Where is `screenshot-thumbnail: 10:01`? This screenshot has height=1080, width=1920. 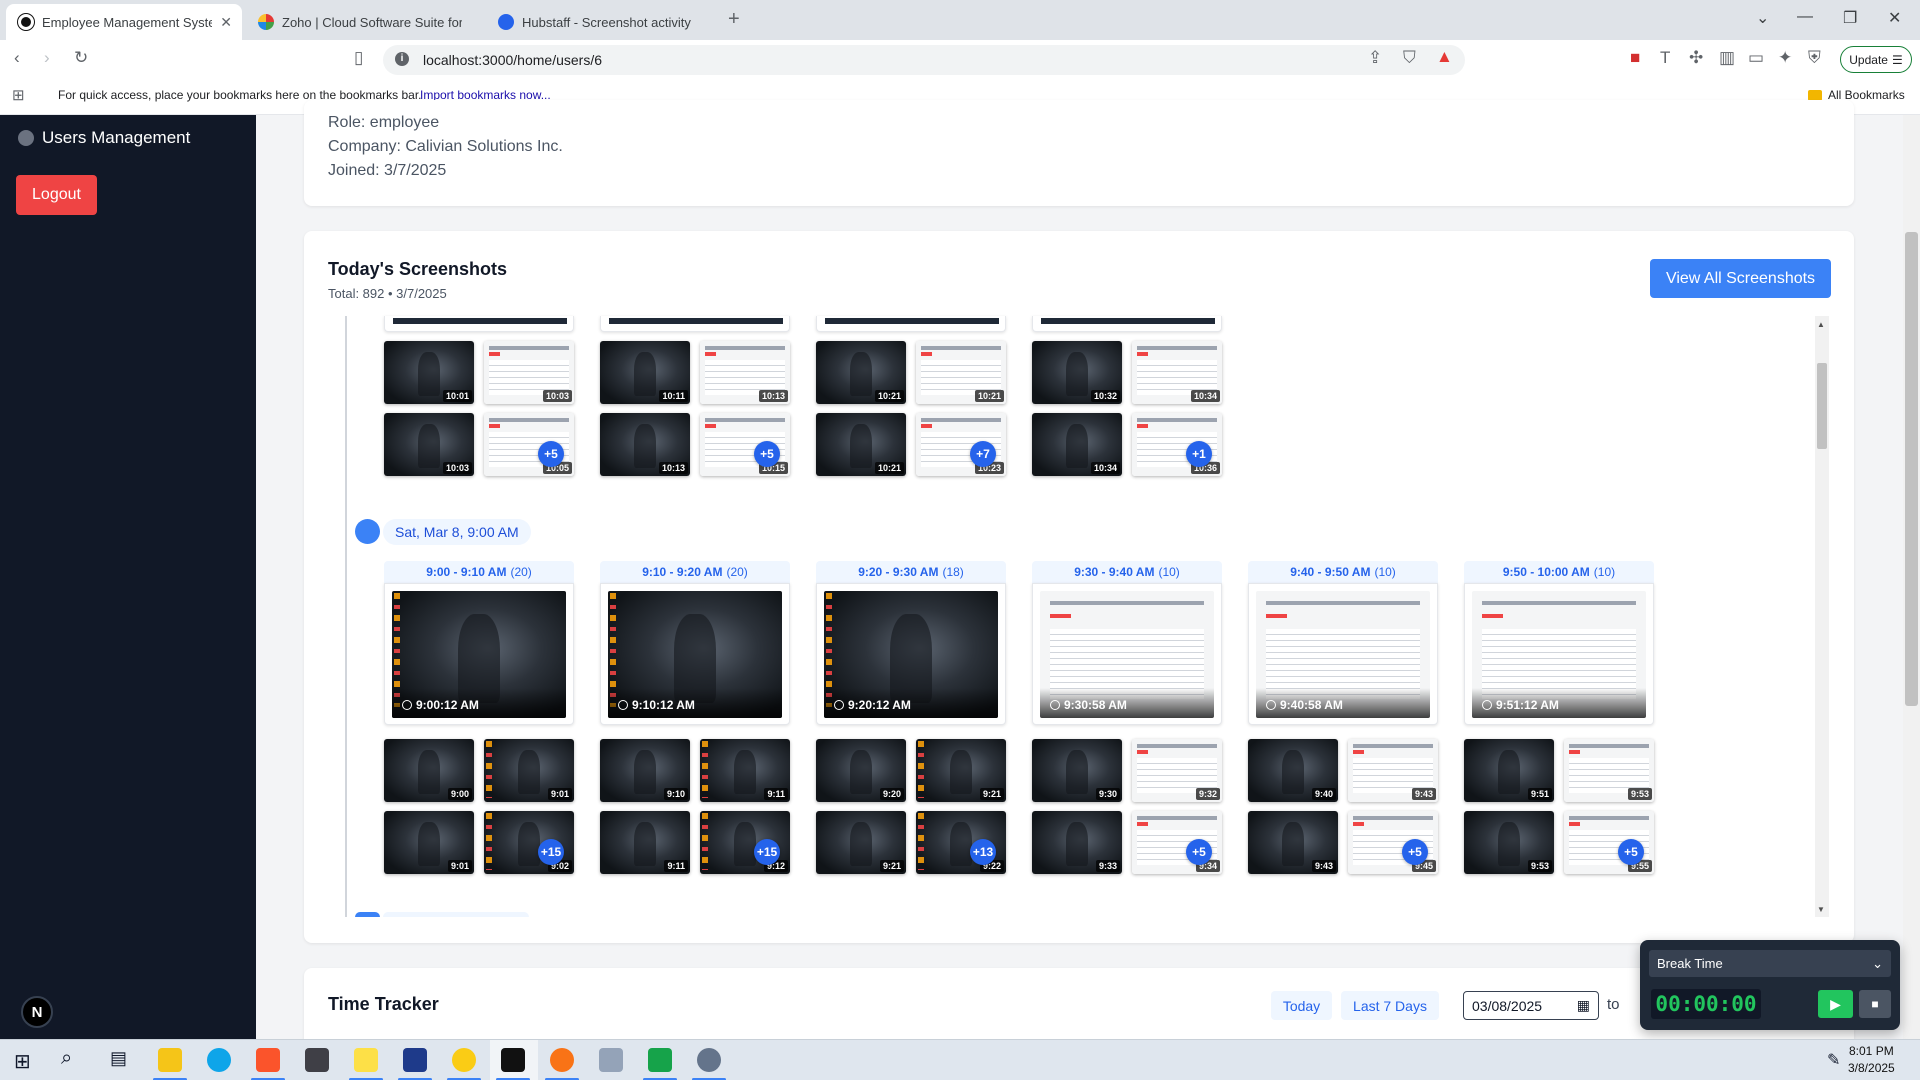 screenshot-thumbnail: 10:01 is located at coordinates (429, 372).